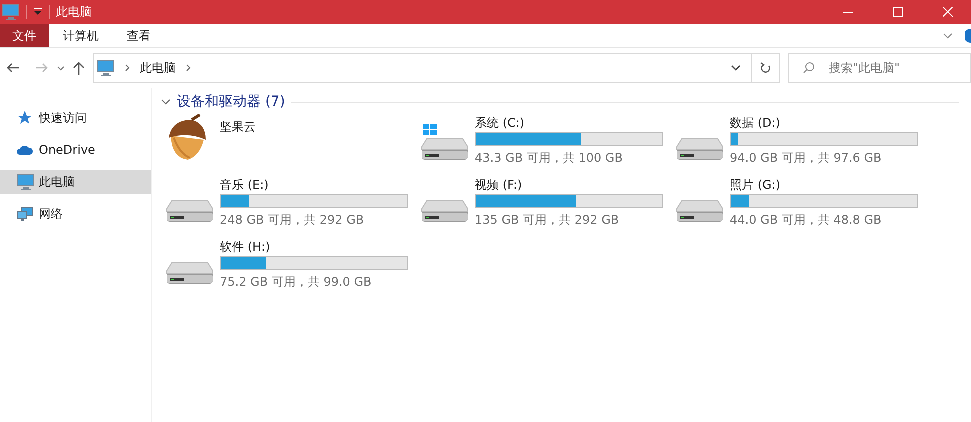 This screenshot has height=422, width=971. Describe the element at coordinates (139, 35) in the screenshot. I see `ribbon-tab: 查看` at that location.